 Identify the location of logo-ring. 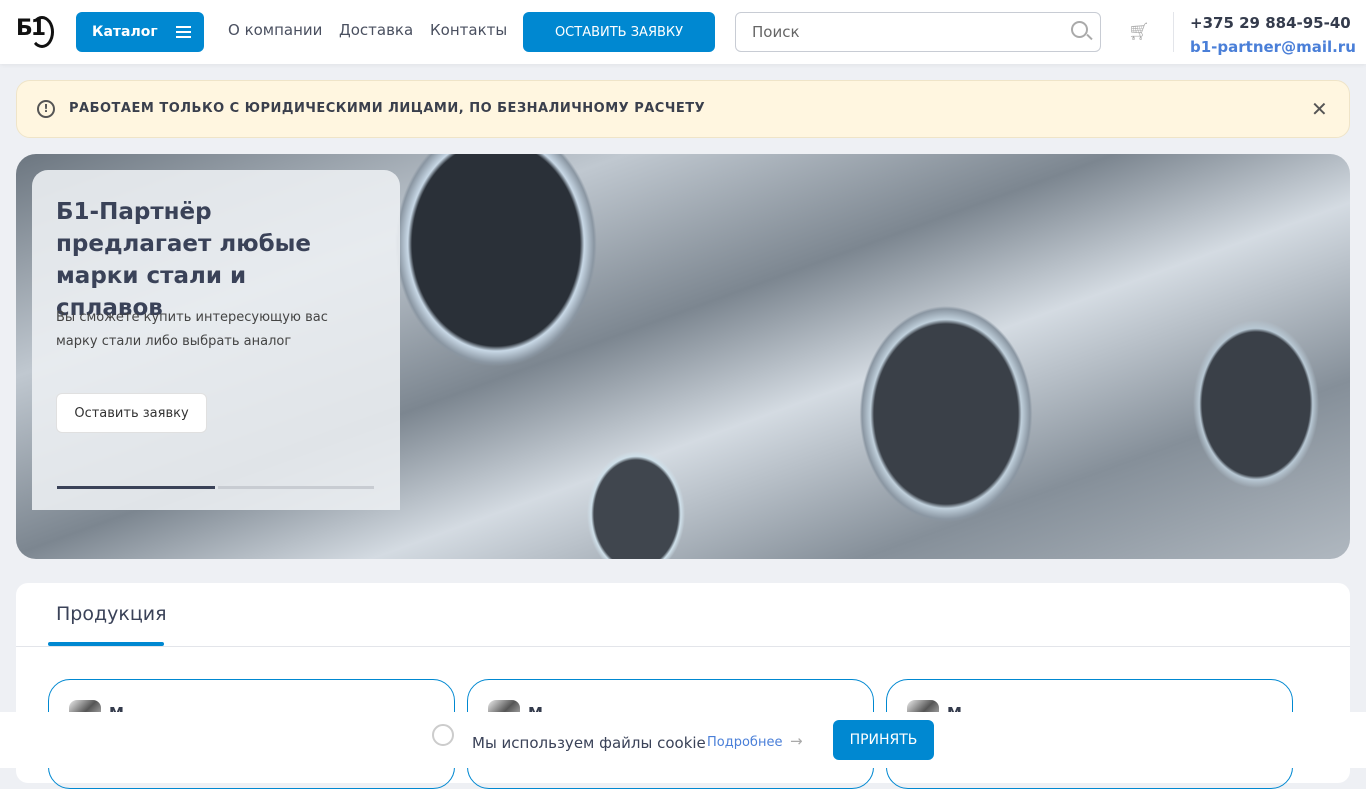
(42, 32).